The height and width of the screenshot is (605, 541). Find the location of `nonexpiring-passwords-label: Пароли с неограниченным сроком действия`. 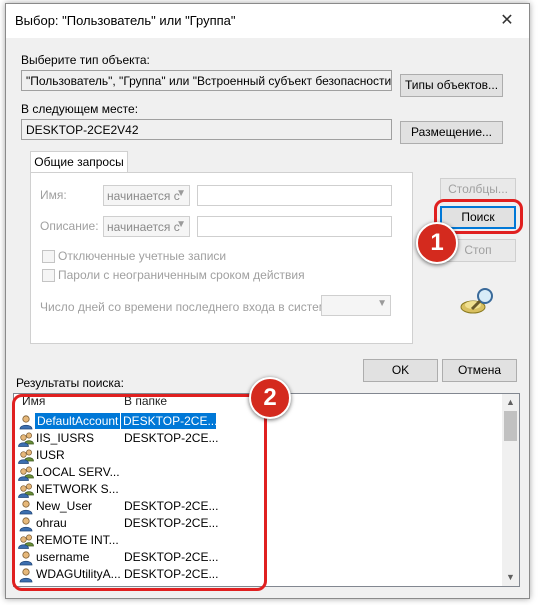

nonexpiring-passwords-label: Пароли с неограниченным сроком действия is located at coordinates (181, 275).